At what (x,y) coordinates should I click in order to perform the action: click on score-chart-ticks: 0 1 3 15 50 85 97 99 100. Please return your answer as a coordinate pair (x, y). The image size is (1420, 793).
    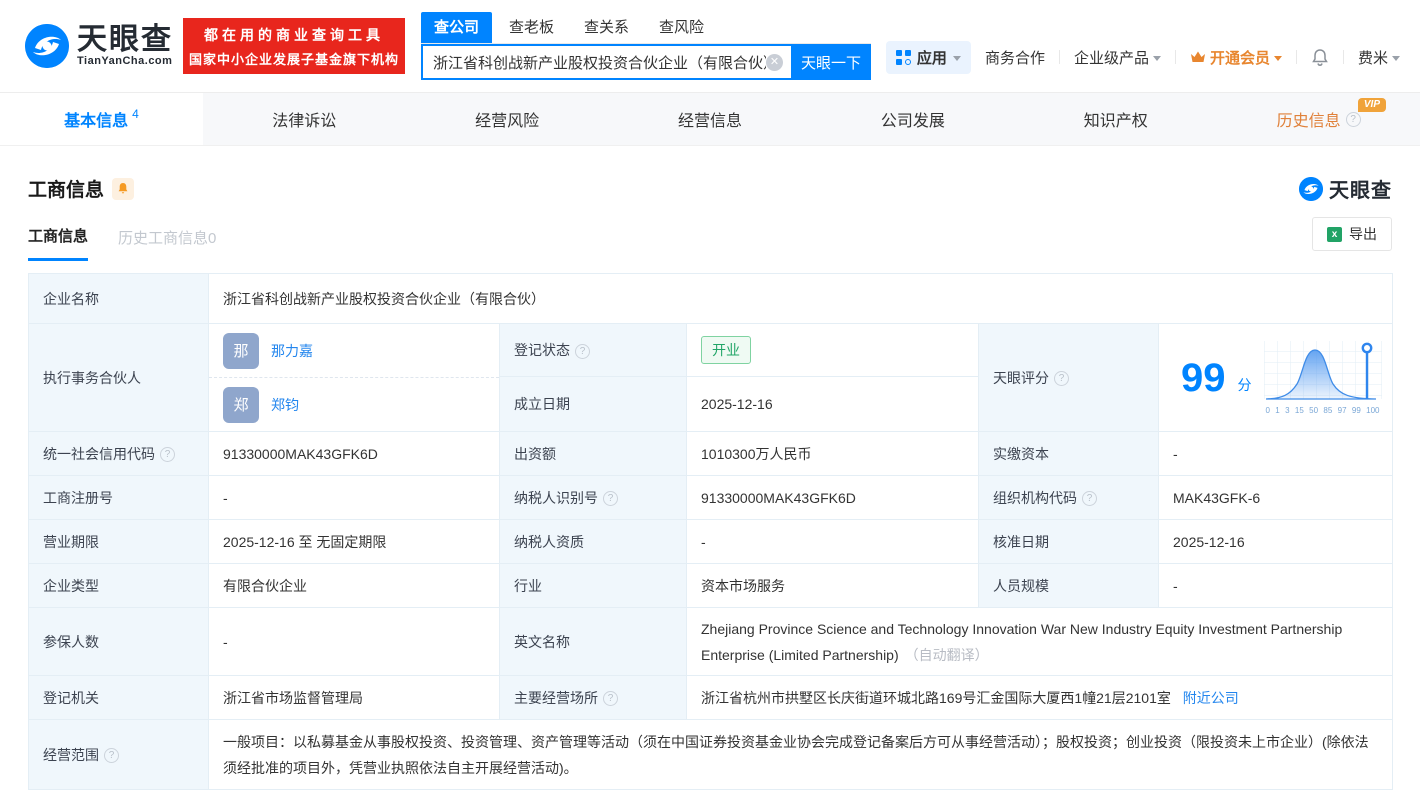
    Looking at the image, I should click on (1322, 410).